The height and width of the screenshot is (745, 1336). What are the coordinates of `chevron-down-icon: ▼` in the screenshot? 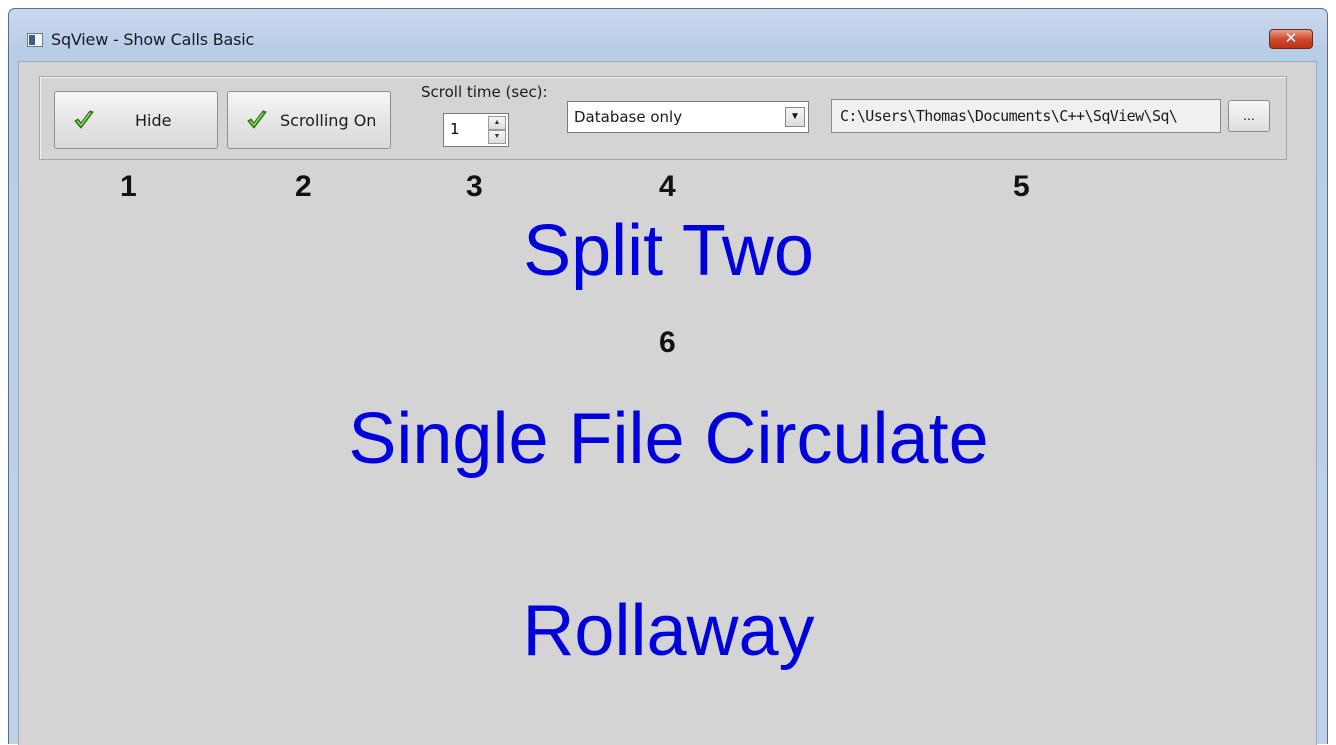 It's located at (795, 117).